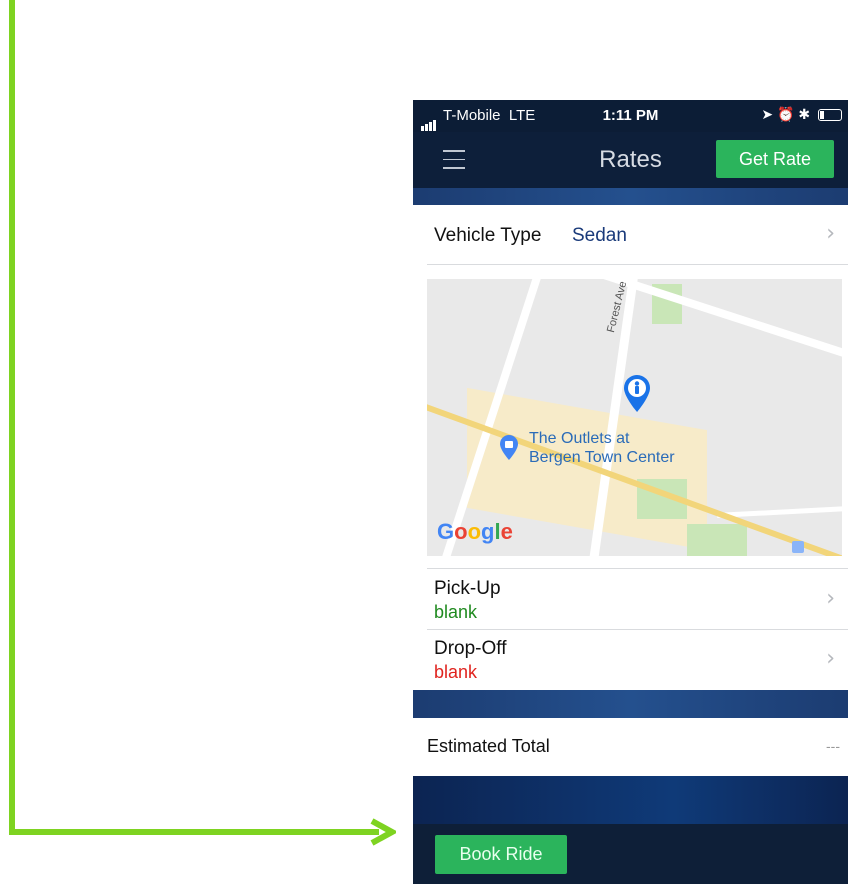 This screenshot has width=848, height=884. What do you see at coordinates (630, 747) in the screenshot?
I see `estimated-total-row: Estimated Total ---` at bounding box center [630, 747].